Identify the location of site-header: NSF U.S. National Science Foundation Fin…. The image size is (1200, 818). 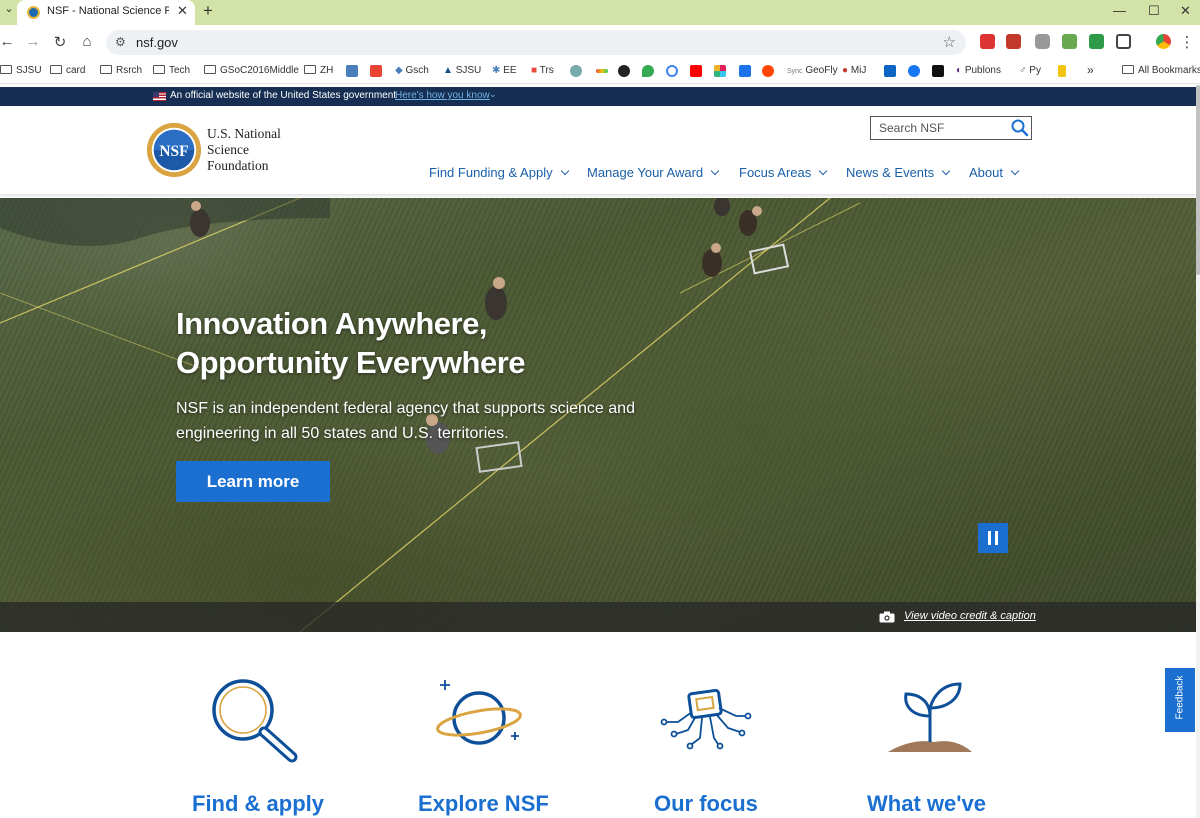
(598, 150).